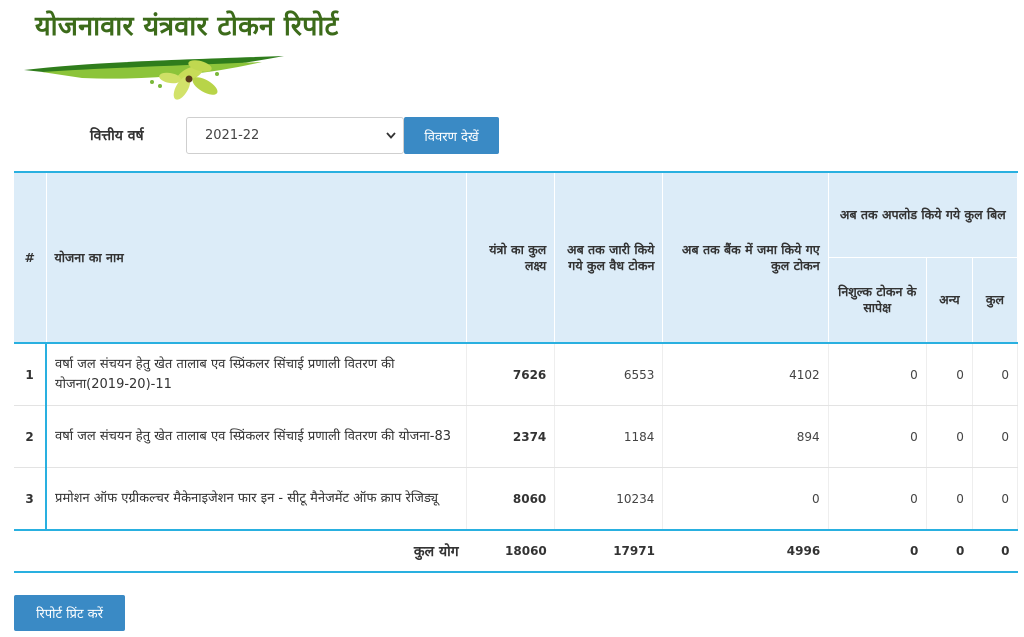 The image size is (1024, 637). What do you see at coordinates (391, 142) in the screenshot?
I see `chevron-down-icon` at bounding box center [391, 142].